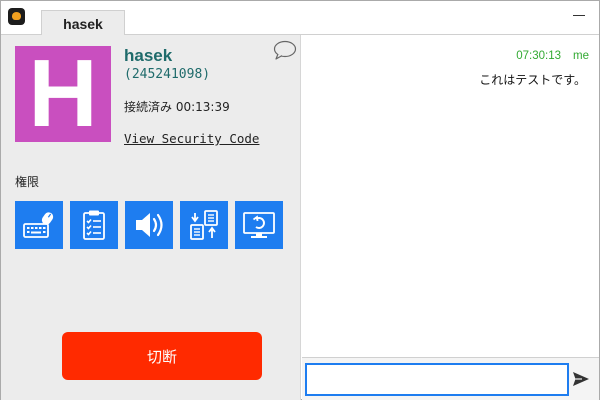 Image resolution: width=600 pixels, height=400 pixels. I want to click on message-meta: 07:30:13 me, so click(552, 56).